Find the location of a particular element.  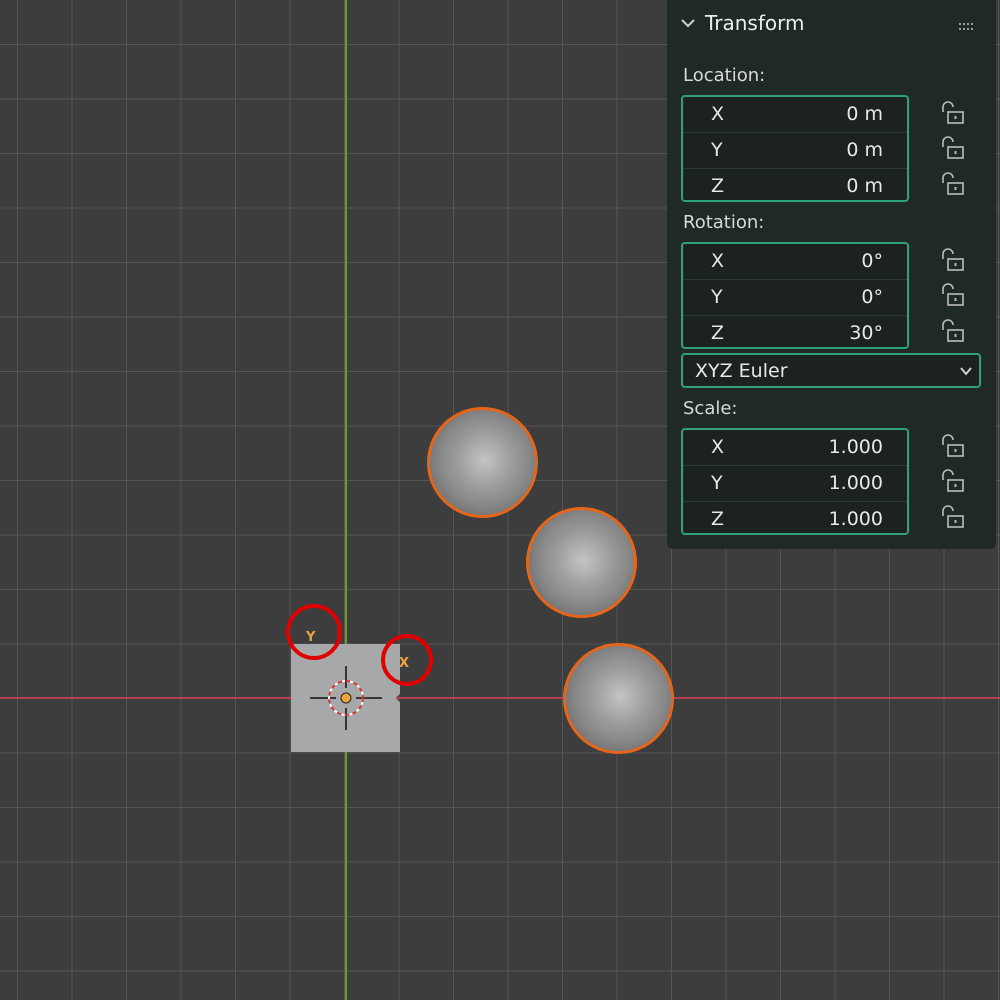

object-origin-icon is located at coordinates (346, 698).